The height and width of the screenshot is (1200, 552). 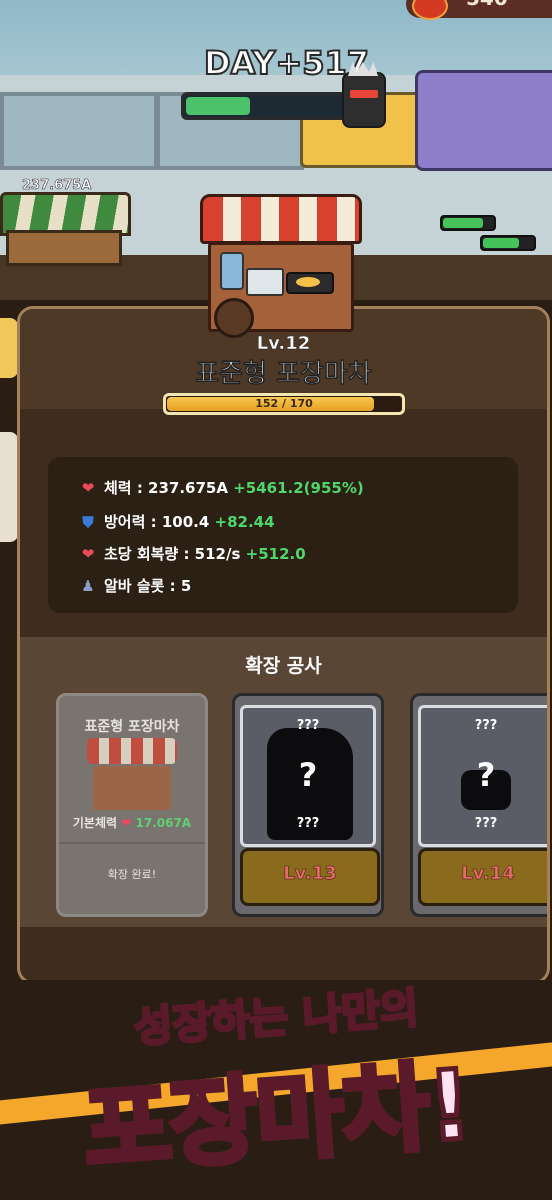 I want to click on stat-label: 체력 : 237.675A, so click(x=166, y=488).